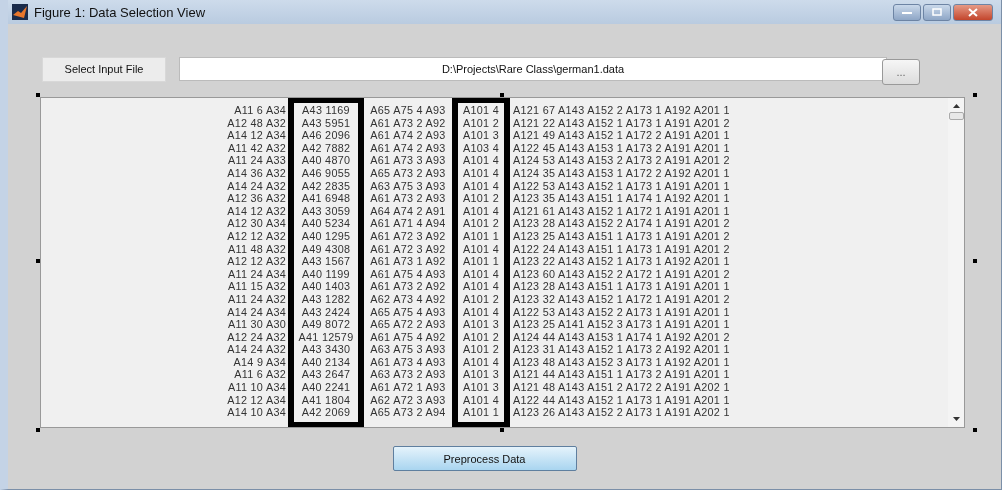 This screenshot has width=1002, height=490. What do you see at coordinates (494, 198) in the screenshot?
I see `data-row: A12 36 A32 A41 6948 A61 A73 2 A93 A101 2 A123 35 A143 A151 1 A174 1 A192 A201 1` at bounding box center [494, 198].